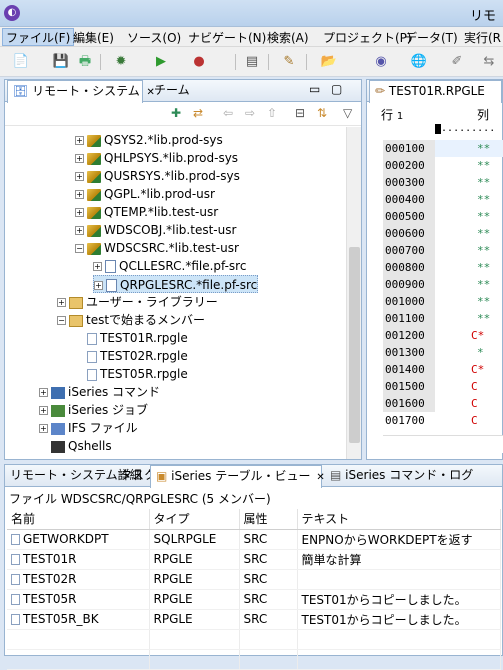 The image size is (503, 670). Describe the element at coordinates (434, 352) in the screenshot. I see `editor-line: 001300 *` at that location.